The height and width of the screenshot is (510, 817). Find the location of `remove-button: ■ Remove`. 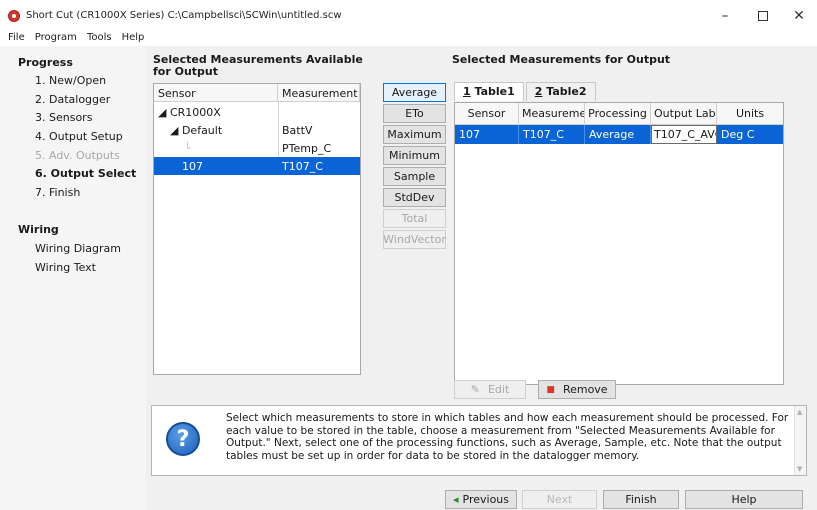

remove-button: ■ Remove is located at coordinates (577, 389).